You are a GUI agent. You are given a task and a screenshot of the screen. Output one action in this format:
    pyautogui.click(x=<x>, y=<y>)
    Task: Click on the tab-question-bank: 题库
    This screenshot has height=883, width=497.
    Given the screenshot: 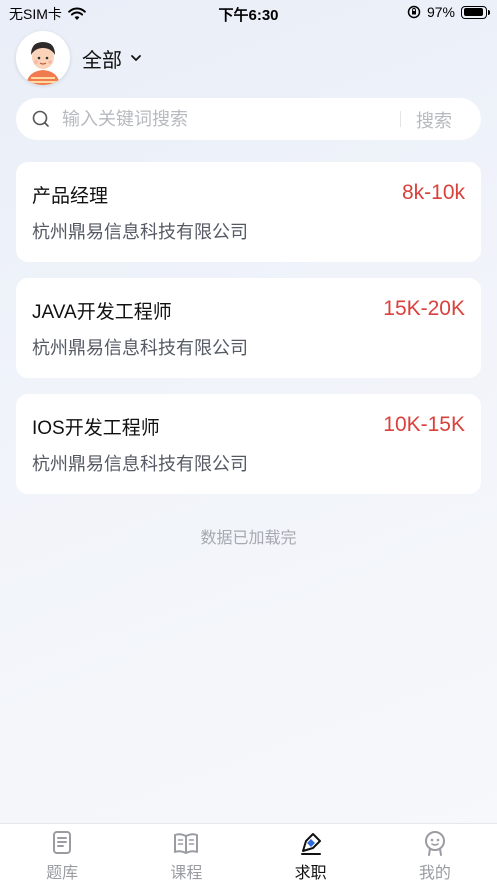 What is the action you would take?
    pyautogui.click(x=62, y=853)
    